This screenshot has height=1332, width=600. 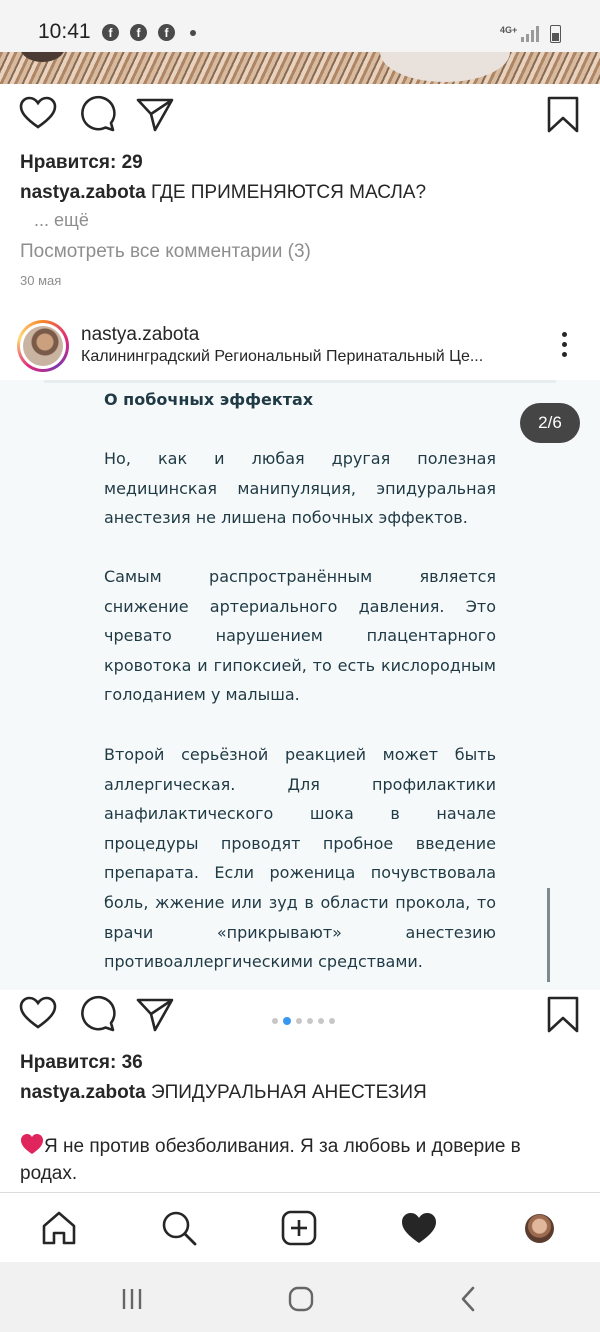 I want to click on new-post-icon, so click(x=299, y=1228).